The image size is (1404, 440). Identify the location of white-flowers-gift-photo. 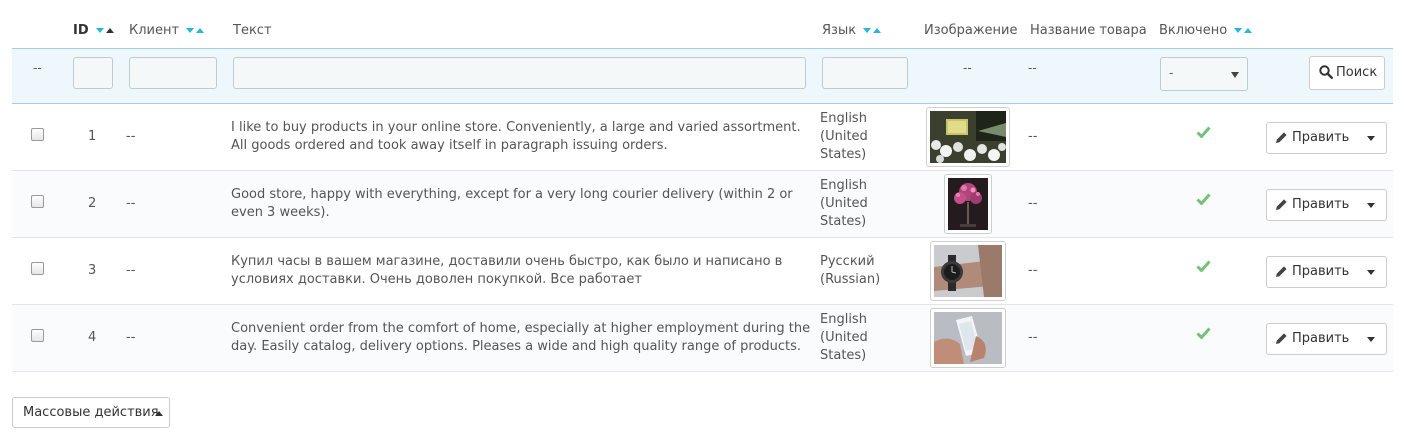
(968, 137).